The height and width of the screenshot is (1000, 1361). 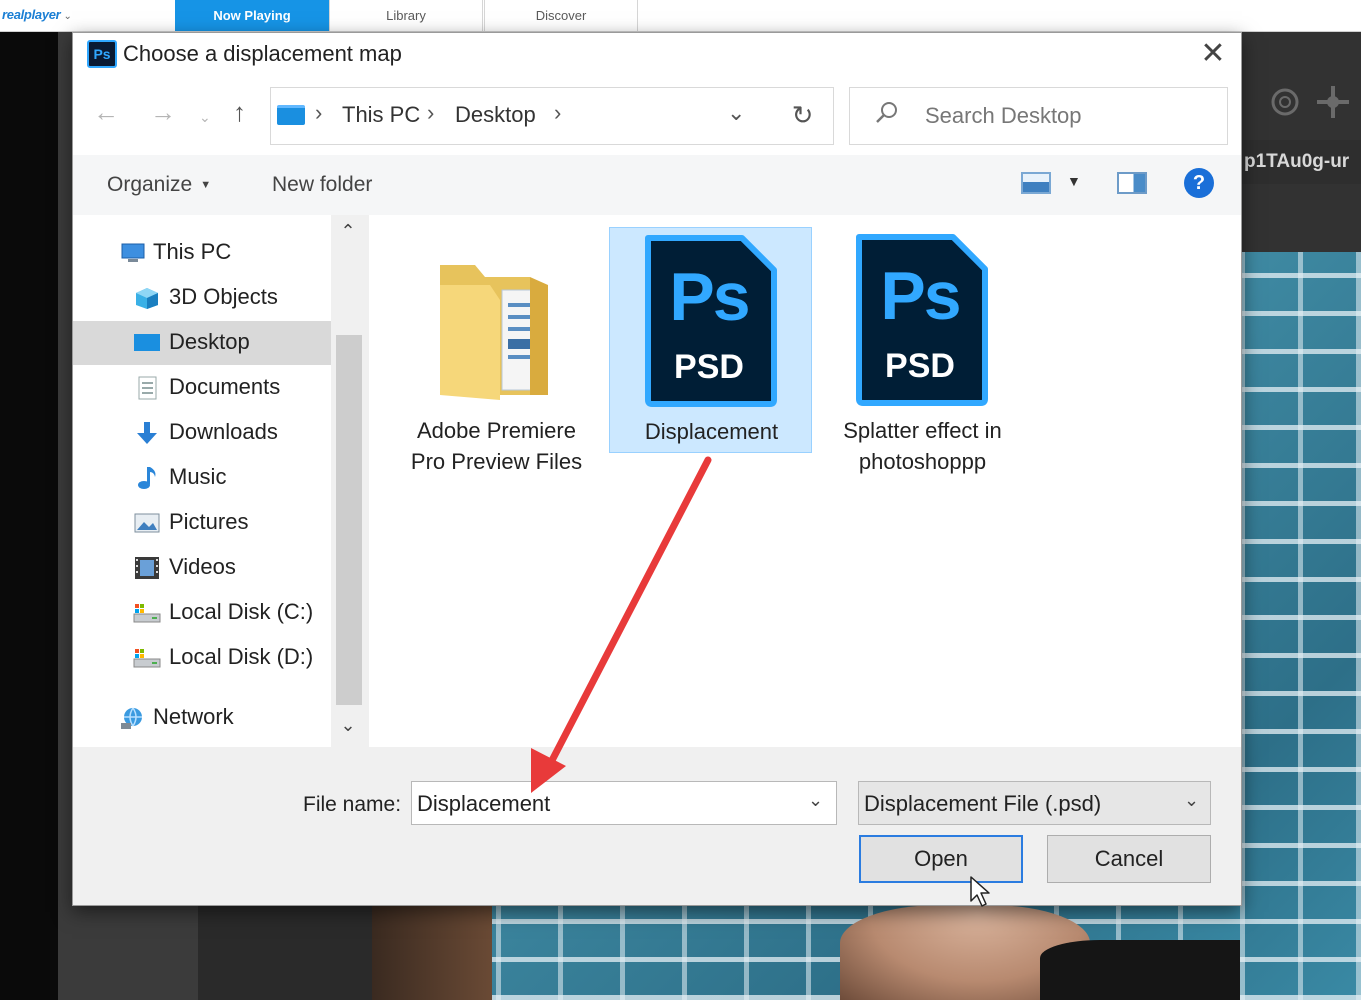 What do you see at coordinates (1213, 55) in the screenshot?
I see `close-button: ✕` at bounding box center [1213, 55].